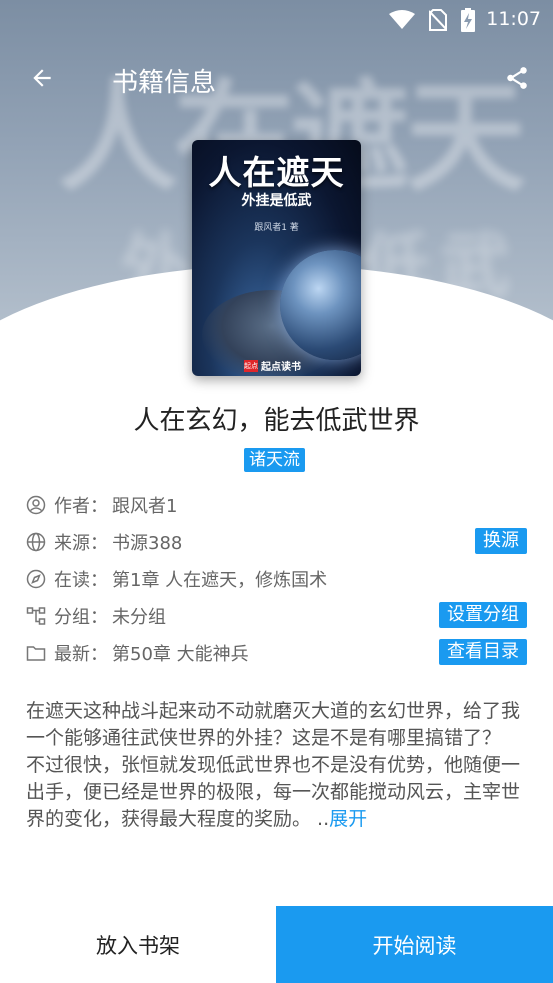 The width and height of the screenshot is (553, 983). What do you see at coordinates (276, 228) in the screenshot?
I see `cover-author: 跟风者1 著` at bounding box center [276, 228].